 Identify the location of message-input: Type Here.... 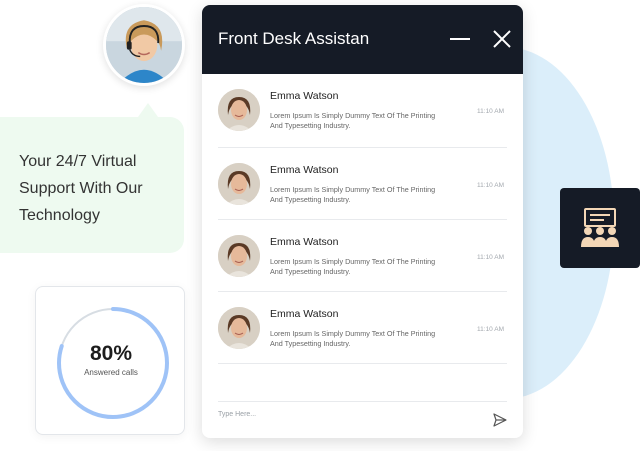
(243, 421).